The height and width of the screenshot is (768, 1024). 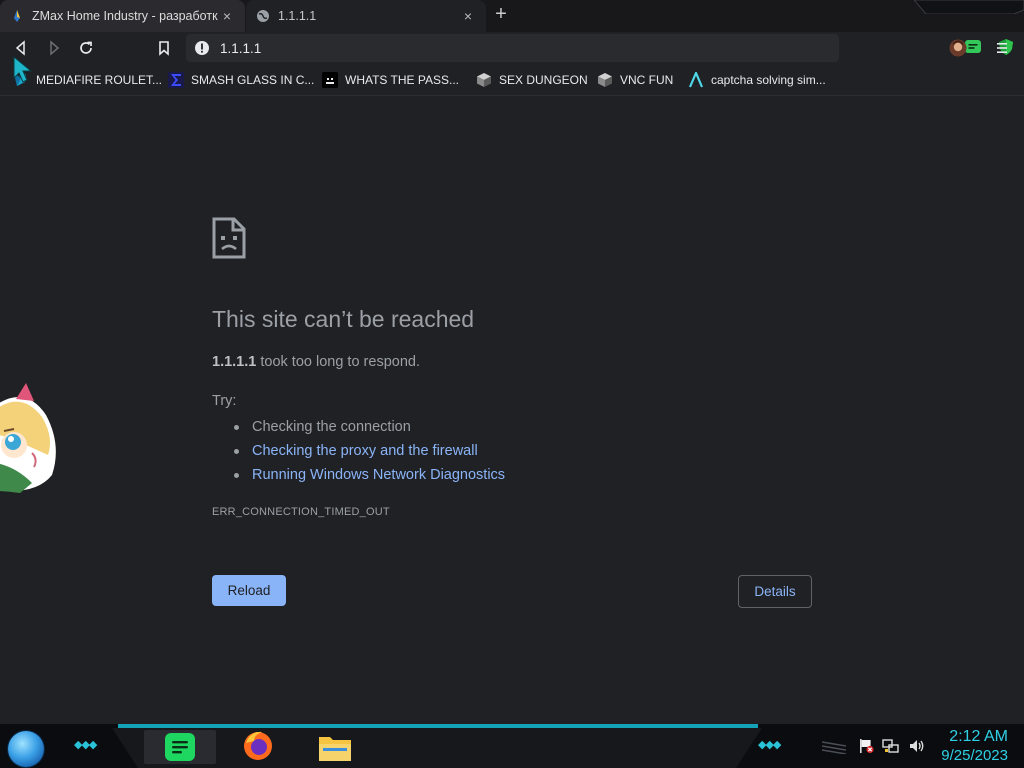 I want to click on tab-title: ZMax Home Industry - разработк, so click(x=125, y=16).